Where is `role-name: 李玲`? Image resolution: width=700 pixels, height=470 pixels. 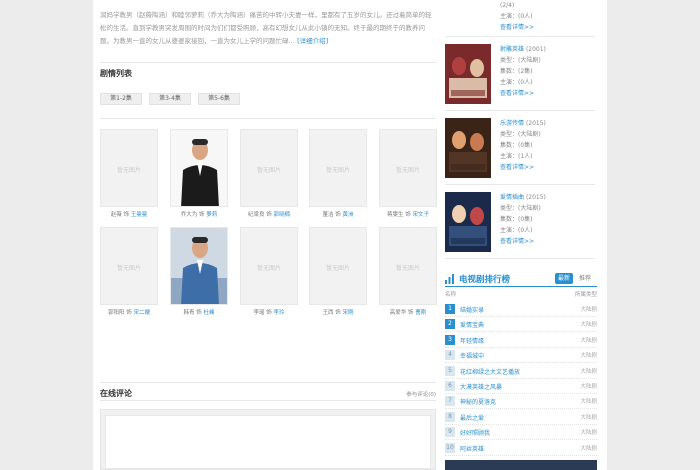 role-name: 李玲 is located at coordinates (279, 313).